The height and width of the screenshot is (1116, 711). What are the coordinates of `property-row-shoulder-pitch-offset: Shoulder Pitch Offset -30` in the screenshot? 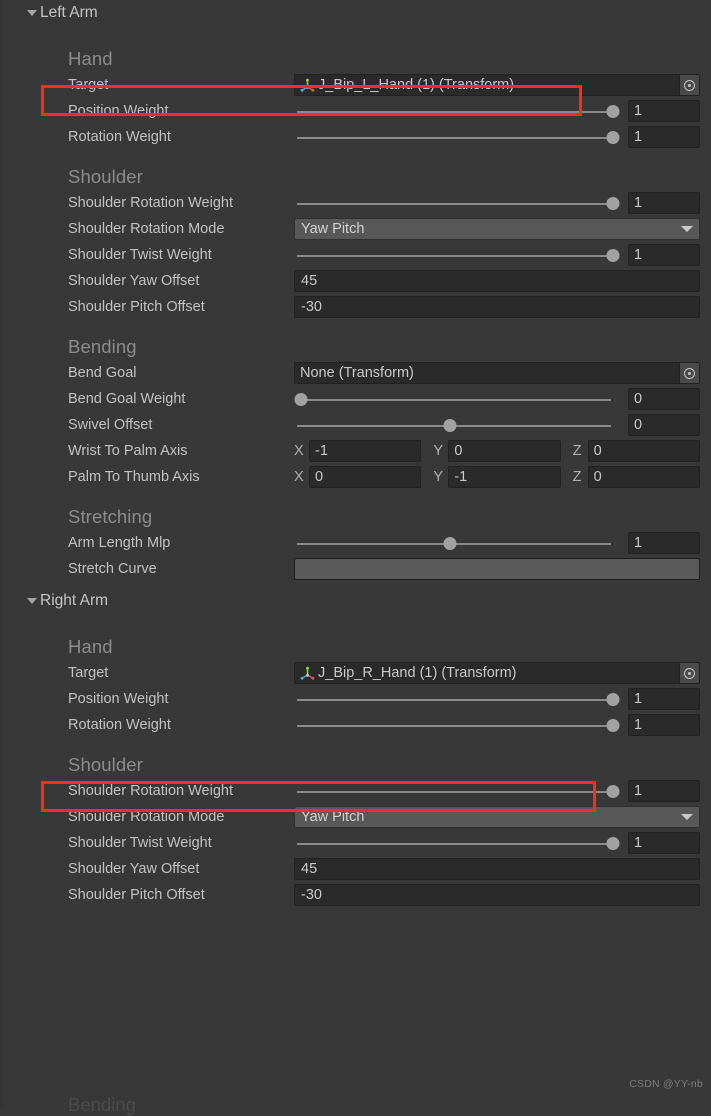 It's located at (355, 895).